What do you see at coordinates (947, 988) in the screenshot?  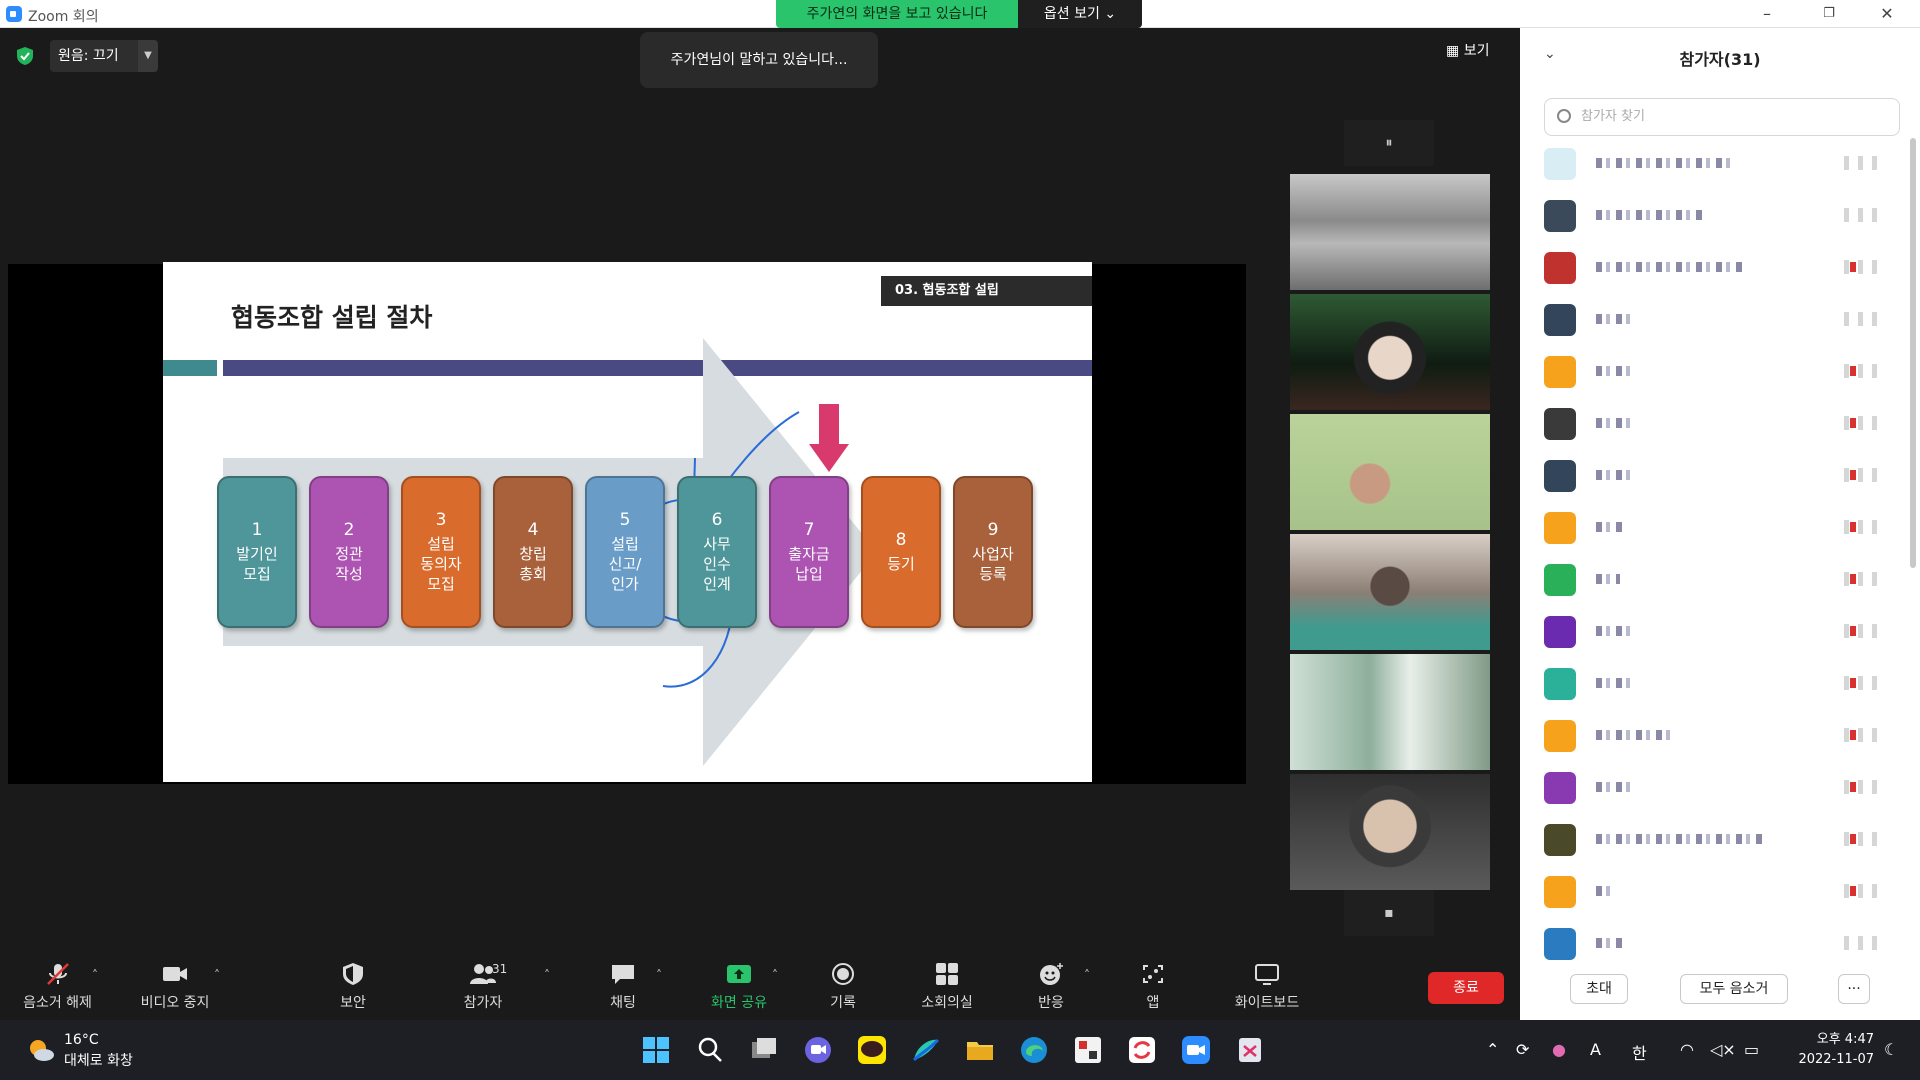 I see `breakout-rooms-button: 소회의실` at bounding box center [947, 988].